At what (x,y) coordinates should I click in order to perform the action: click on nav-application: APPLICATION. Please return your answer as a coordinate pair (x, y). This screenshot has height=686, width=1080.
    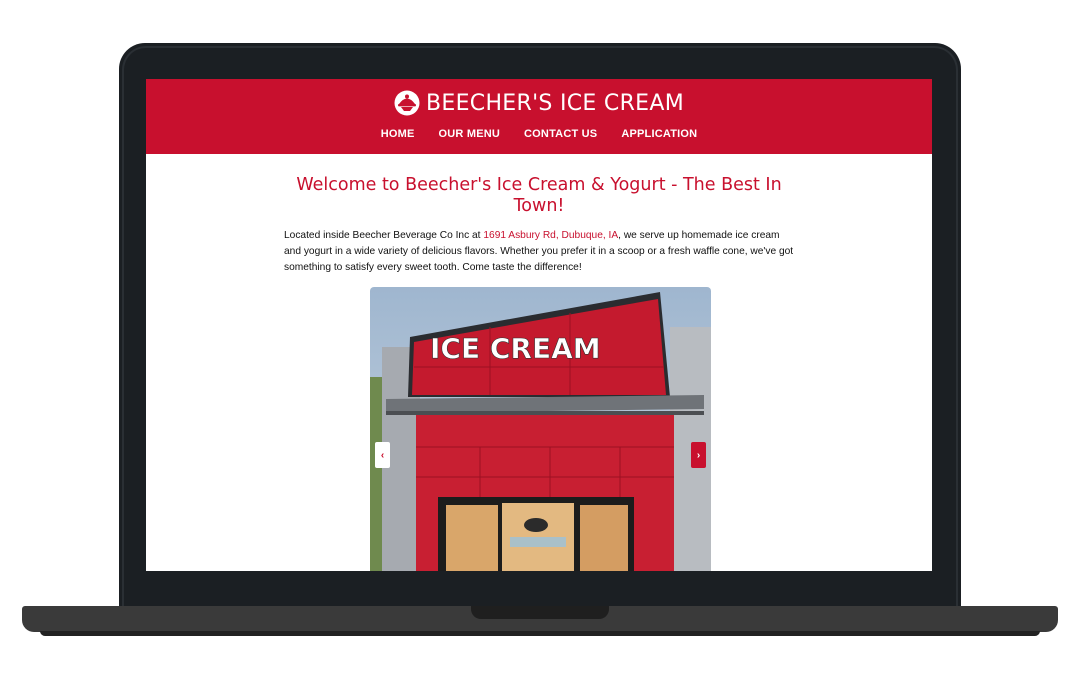
    Looking at the image, I should click on (659, 134).